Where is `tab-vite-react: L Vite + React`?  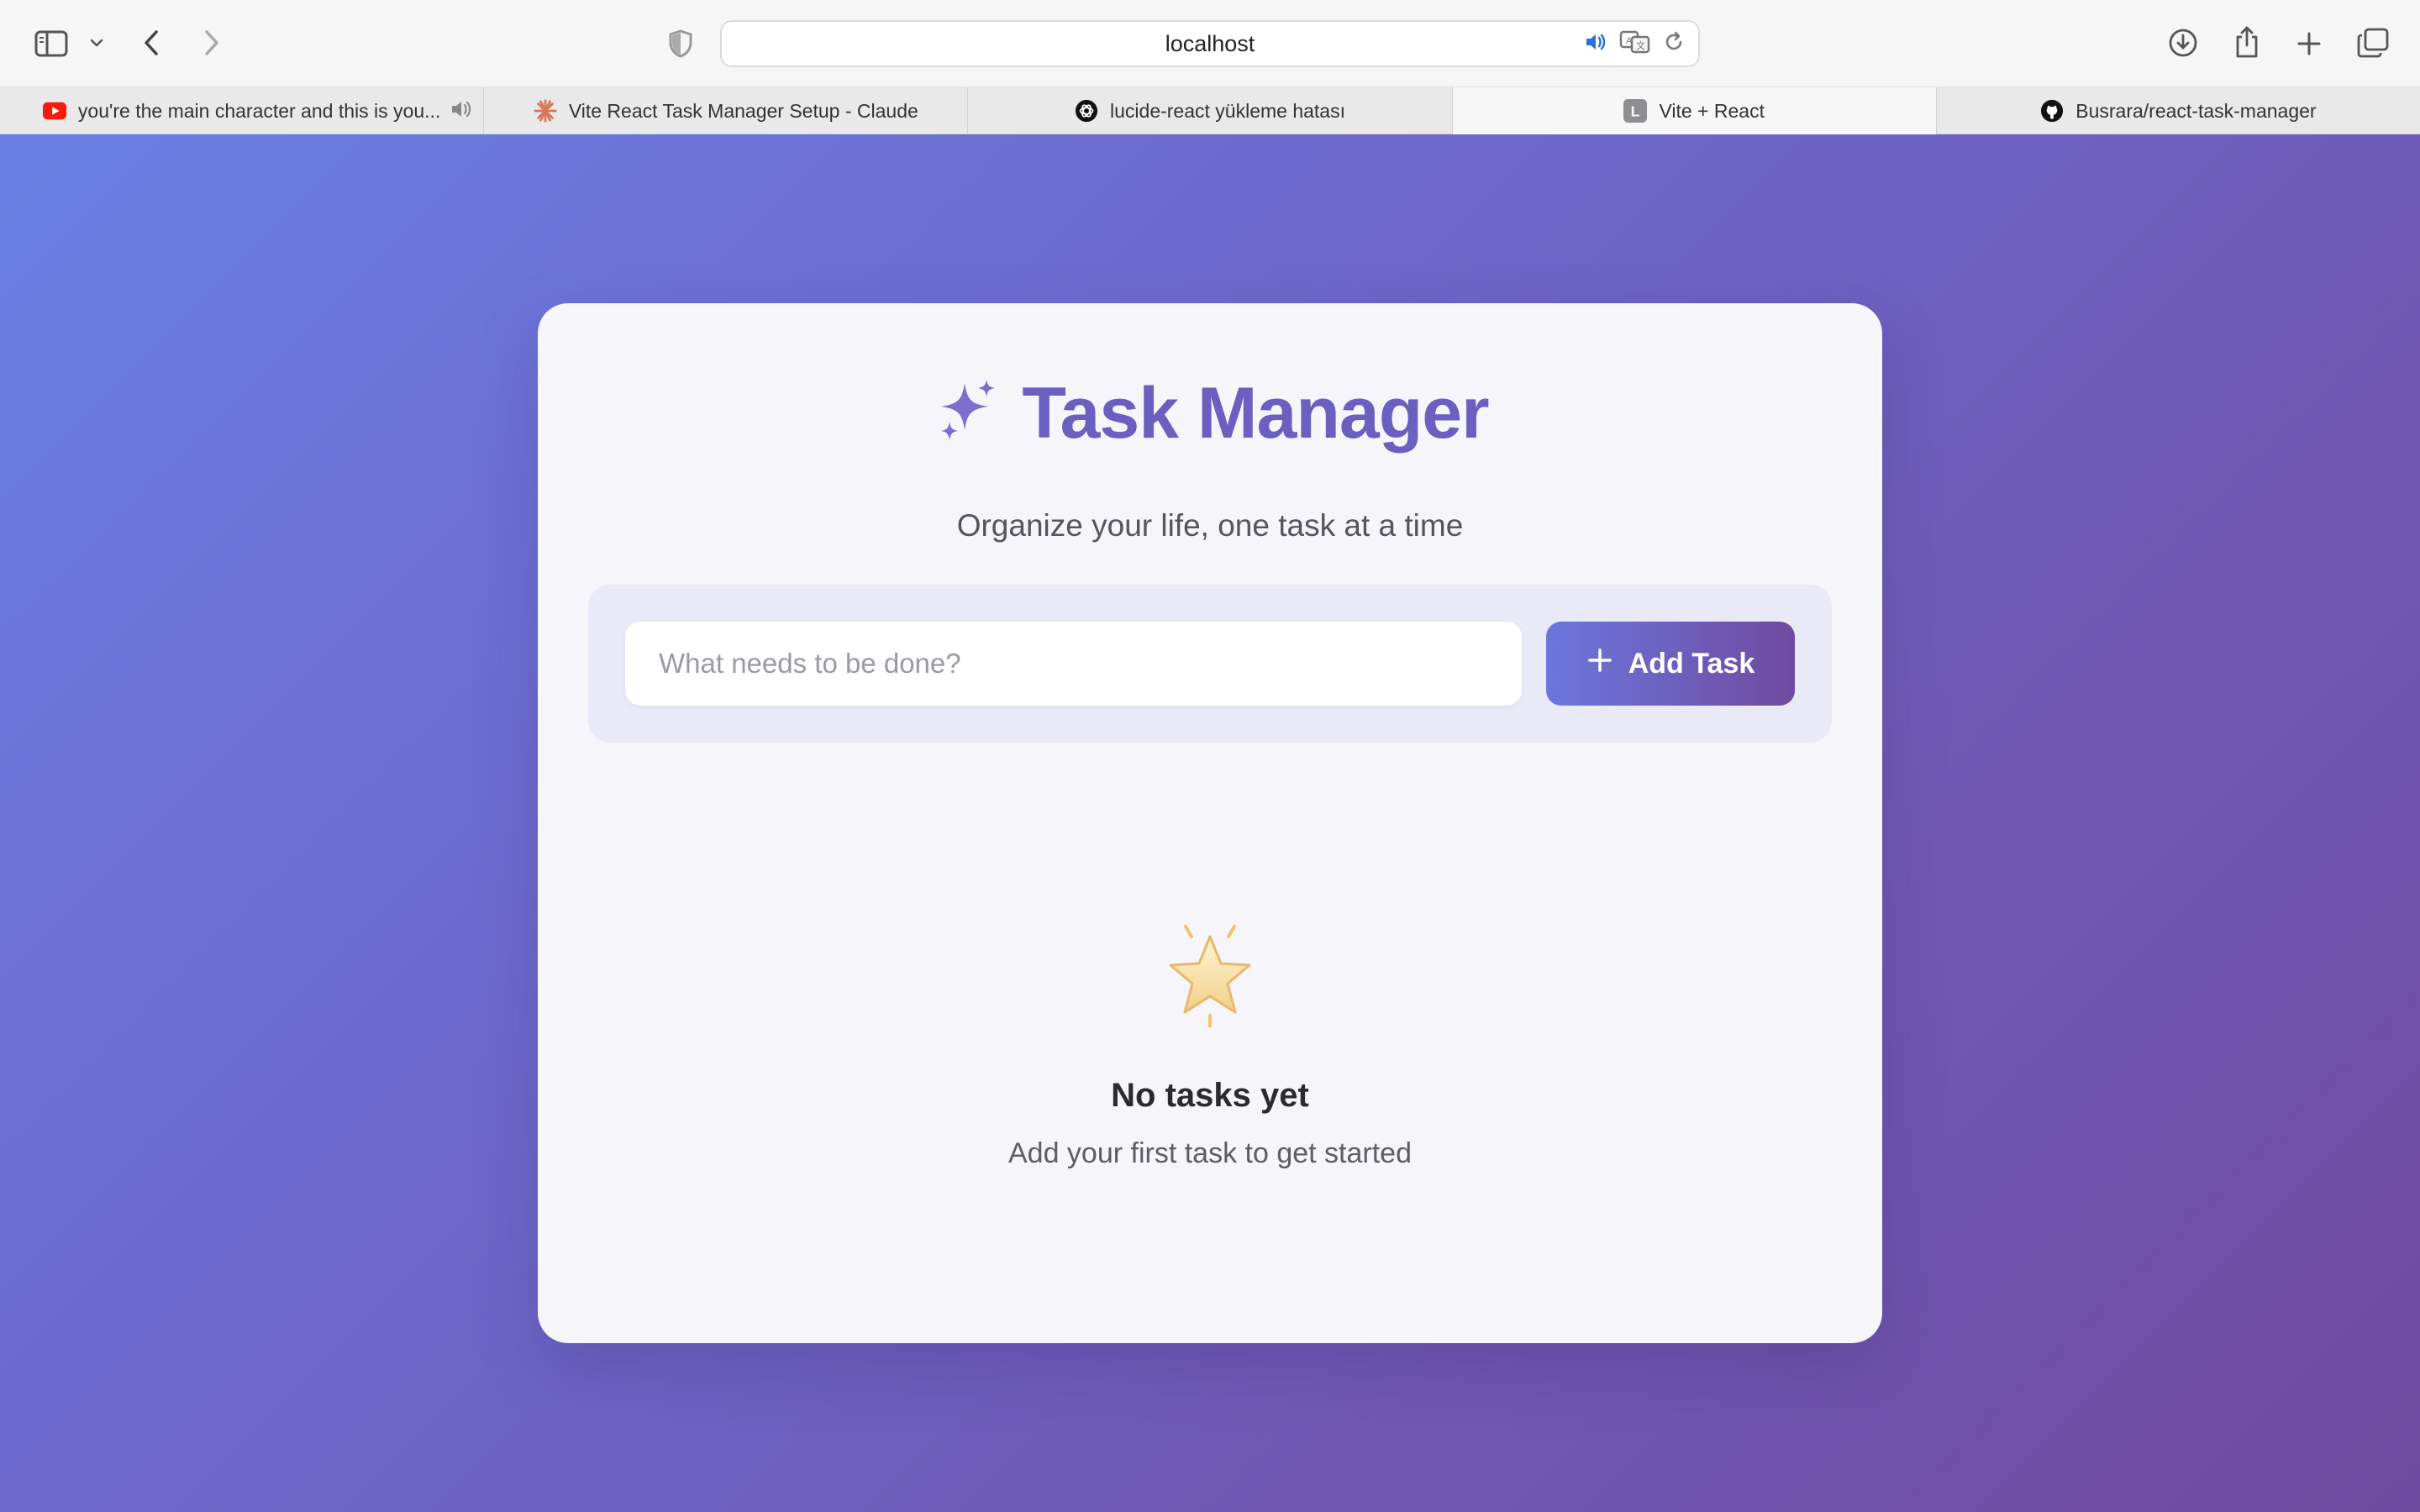 tab-vite-react: L Vite + React is located at coordinates (1694, 110).